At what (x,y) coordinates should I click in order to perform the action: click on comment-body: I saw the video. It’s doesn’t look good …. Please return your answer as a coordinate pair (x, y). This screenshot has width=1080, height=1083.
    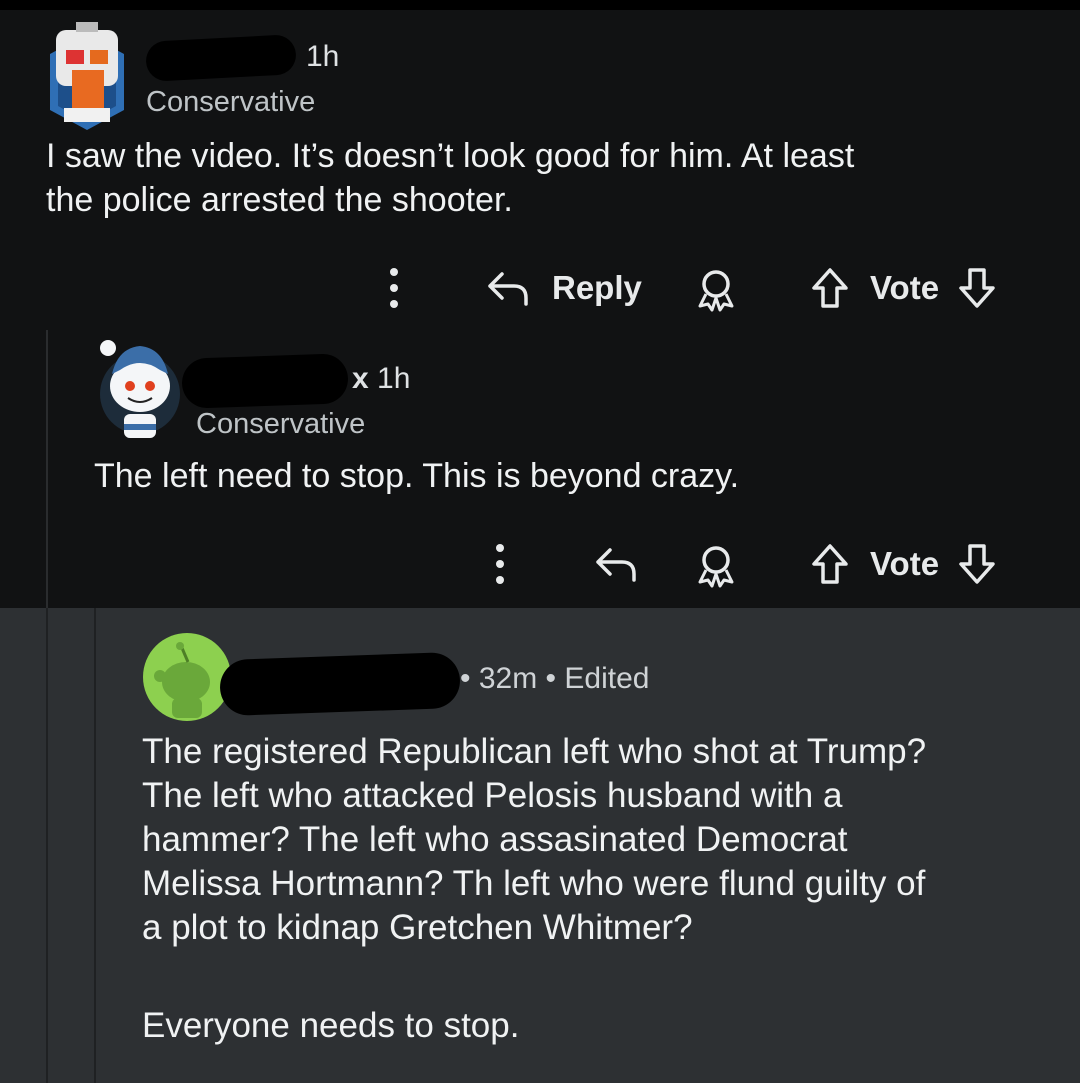
    Looking at the image, I should click on (450, 178).